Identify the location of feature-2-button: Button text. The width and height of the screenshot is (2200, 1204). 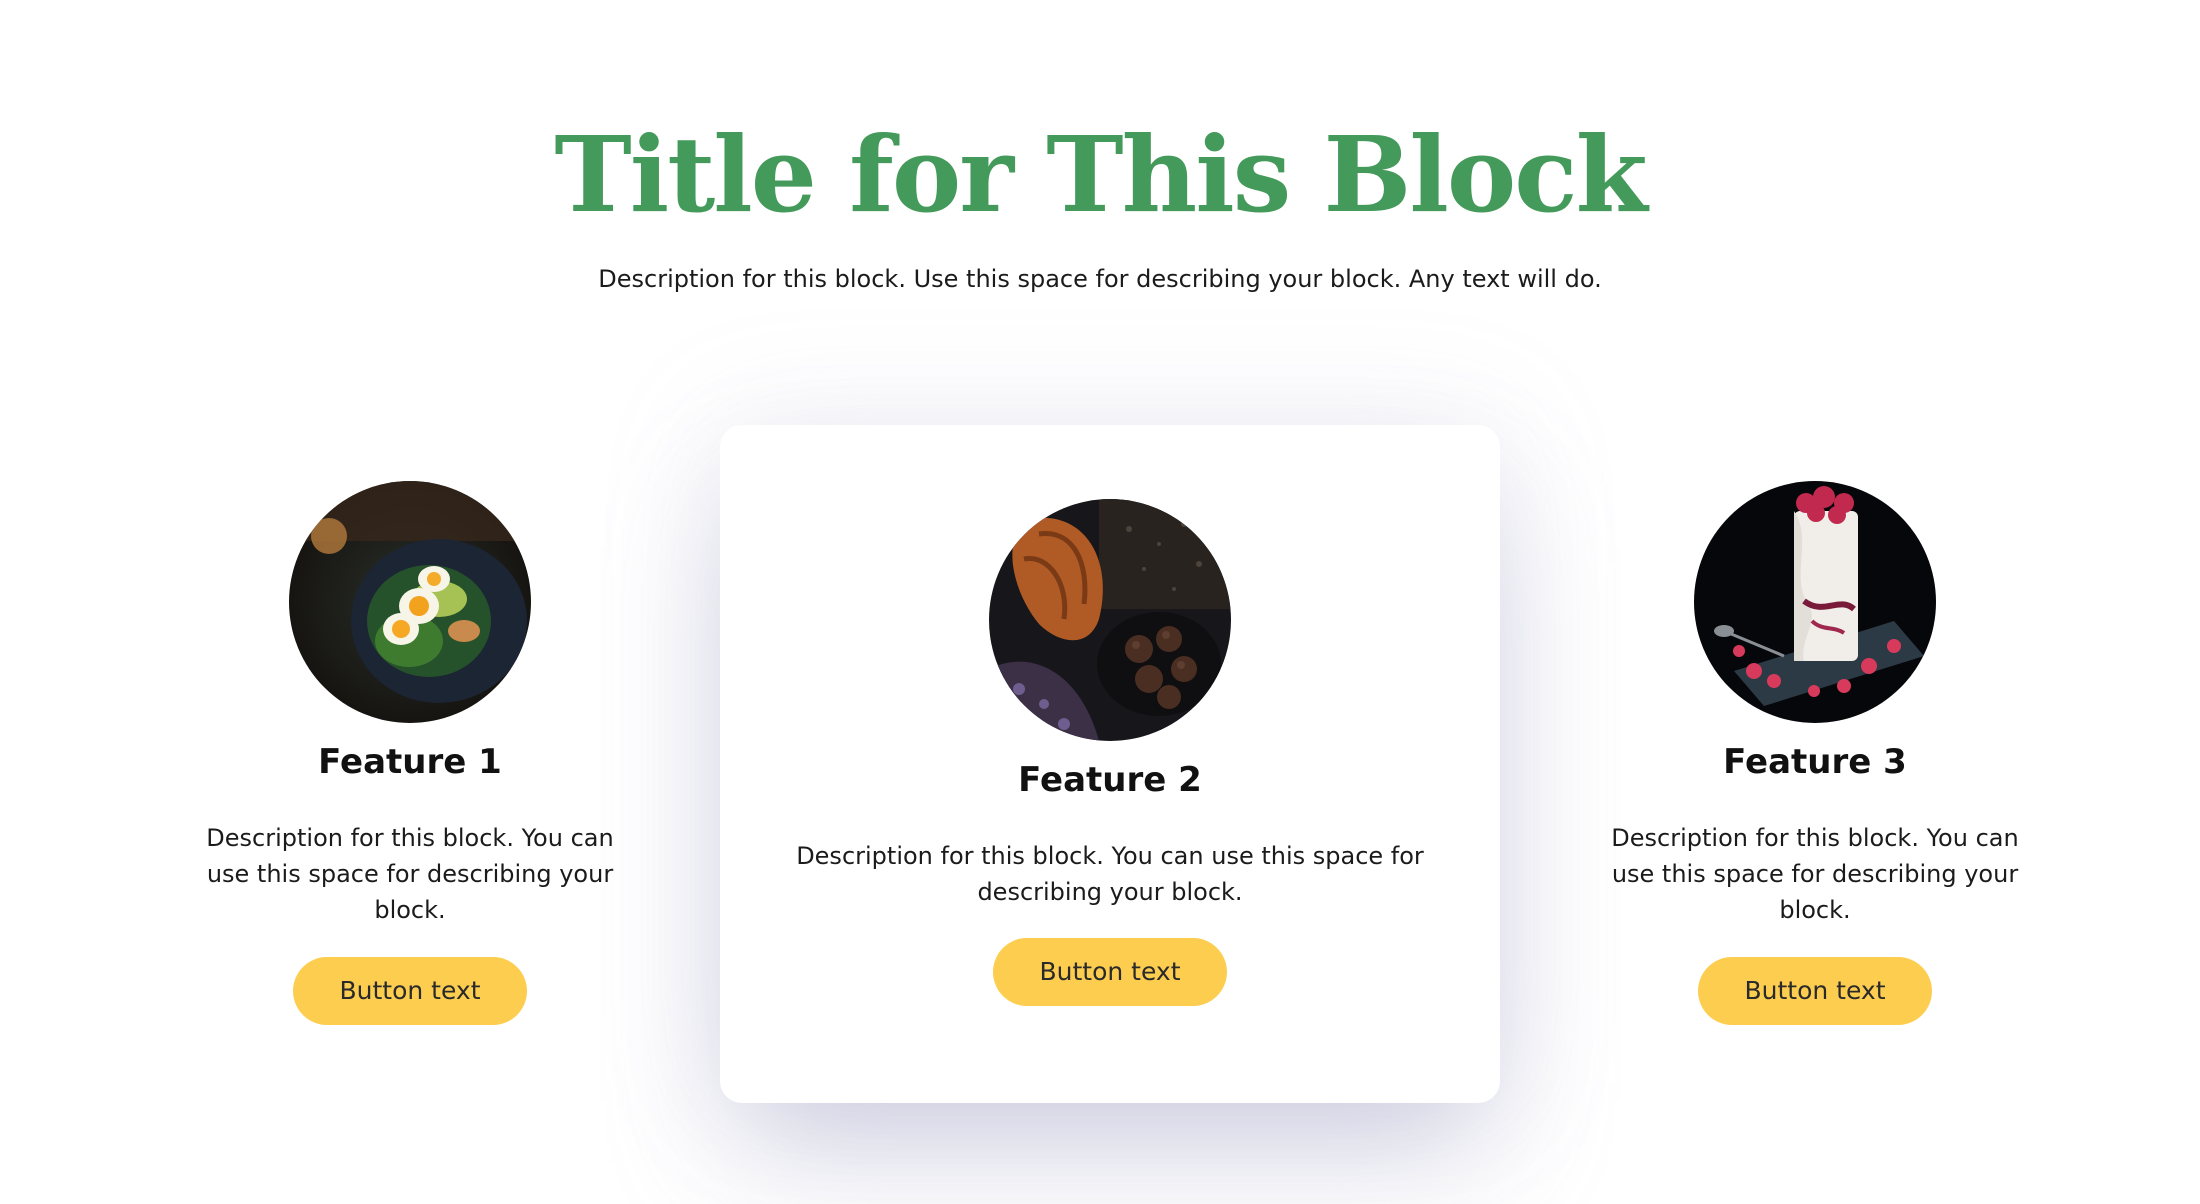
(1110, 972).